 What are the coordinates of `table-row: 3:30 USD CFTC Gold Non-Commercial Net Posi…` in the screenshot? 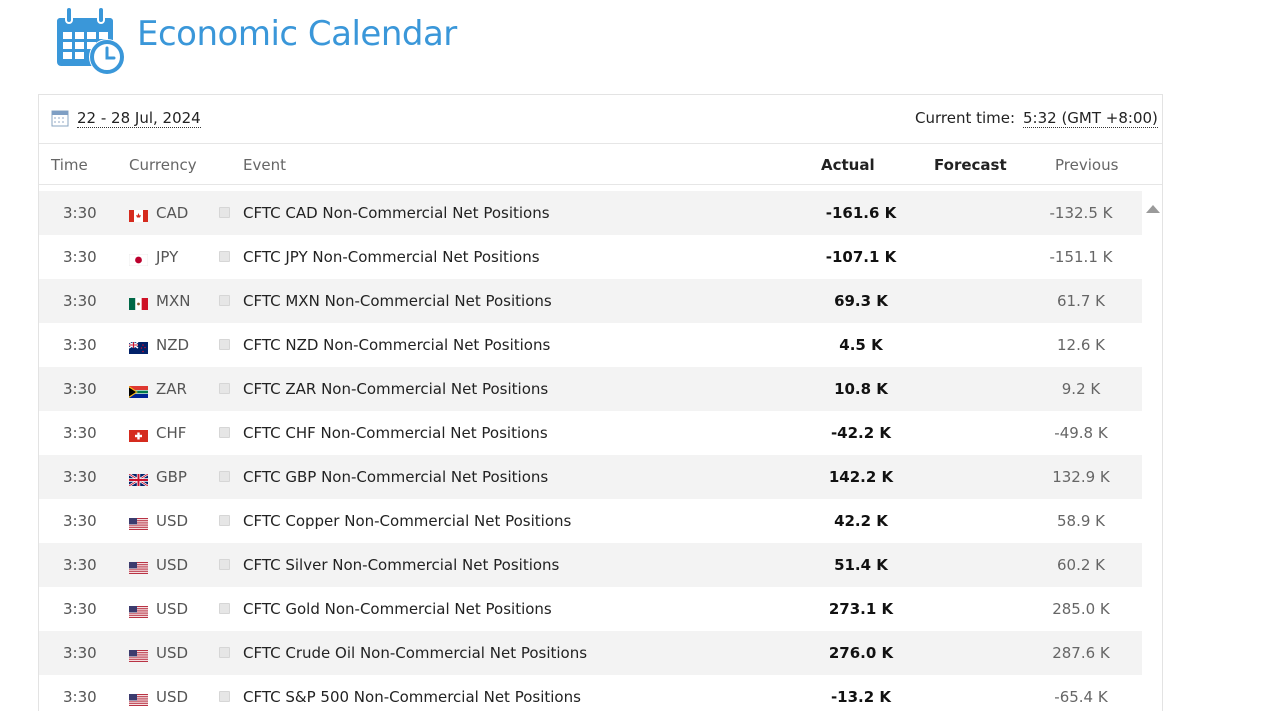 It's located at (590, 609).